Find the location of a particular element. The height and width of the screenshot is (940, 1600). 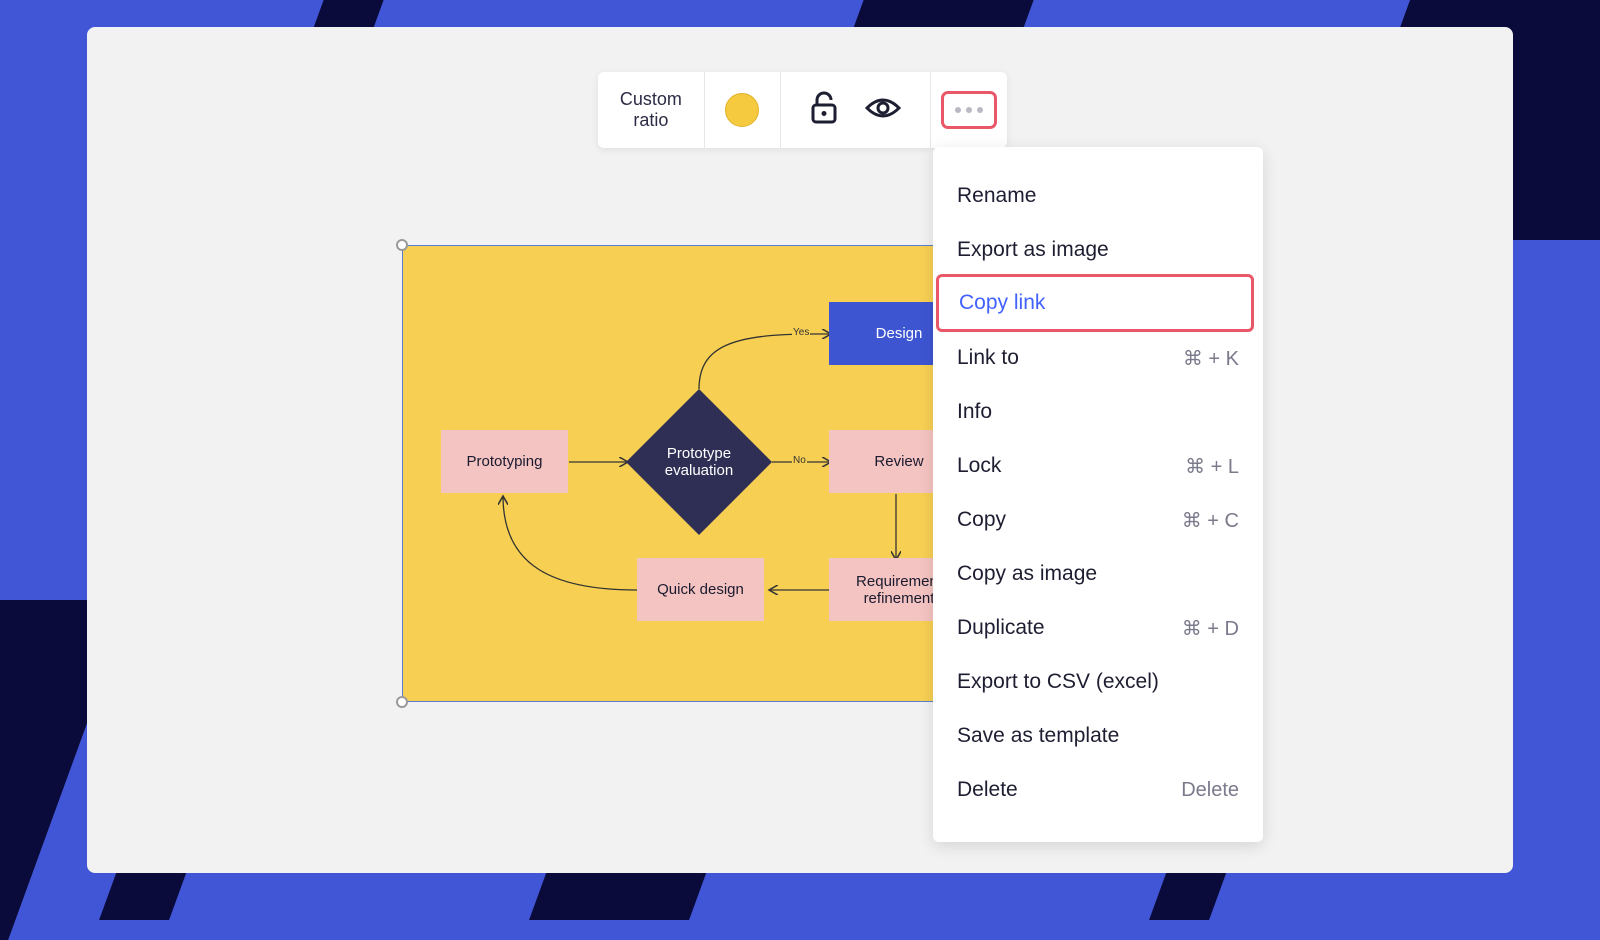

shortcut-copy: ⌘ + C is located at coordinates (1210, 520).